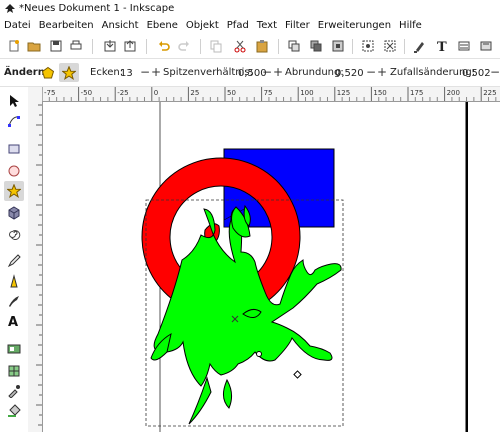  I want to click on ruler-label: 150, so click(379, 93).